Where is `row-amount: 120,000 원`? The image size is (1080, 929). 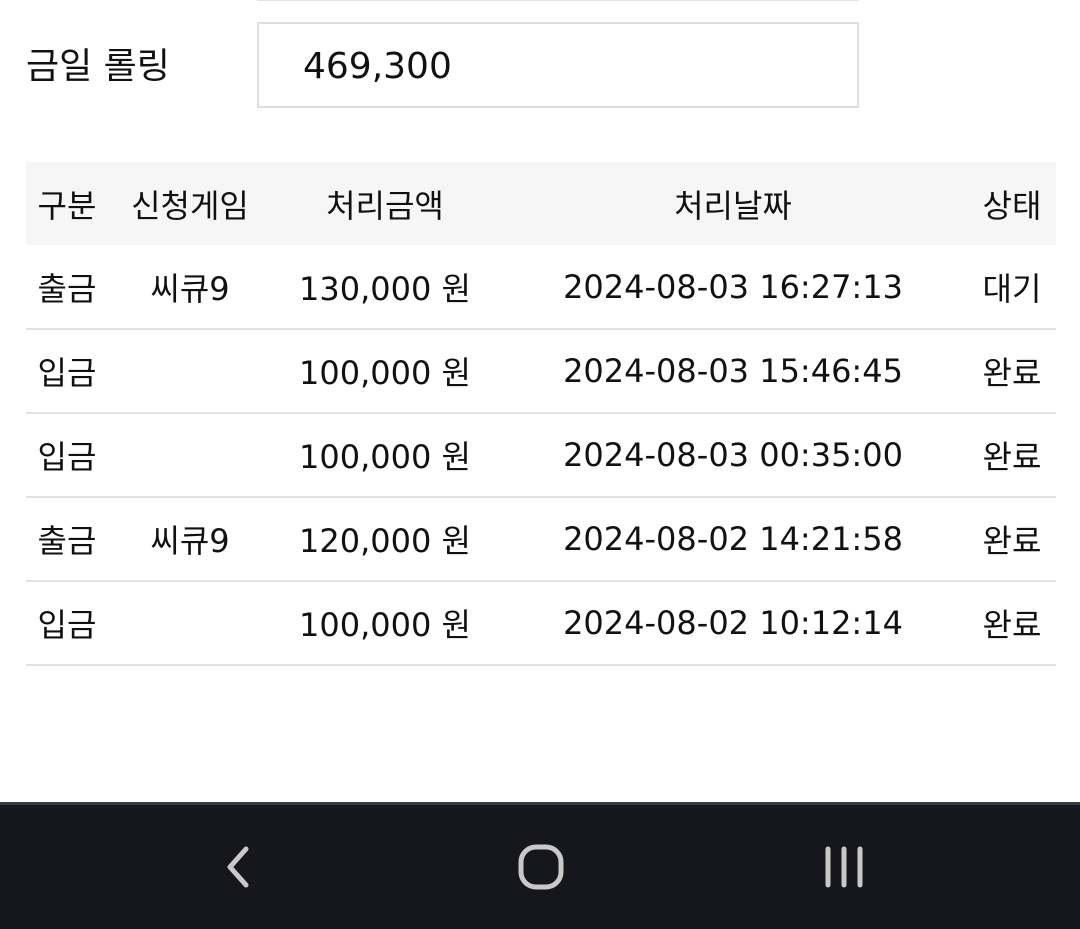
row-amount: 120,000 원 is located at coordinates (385, 541).